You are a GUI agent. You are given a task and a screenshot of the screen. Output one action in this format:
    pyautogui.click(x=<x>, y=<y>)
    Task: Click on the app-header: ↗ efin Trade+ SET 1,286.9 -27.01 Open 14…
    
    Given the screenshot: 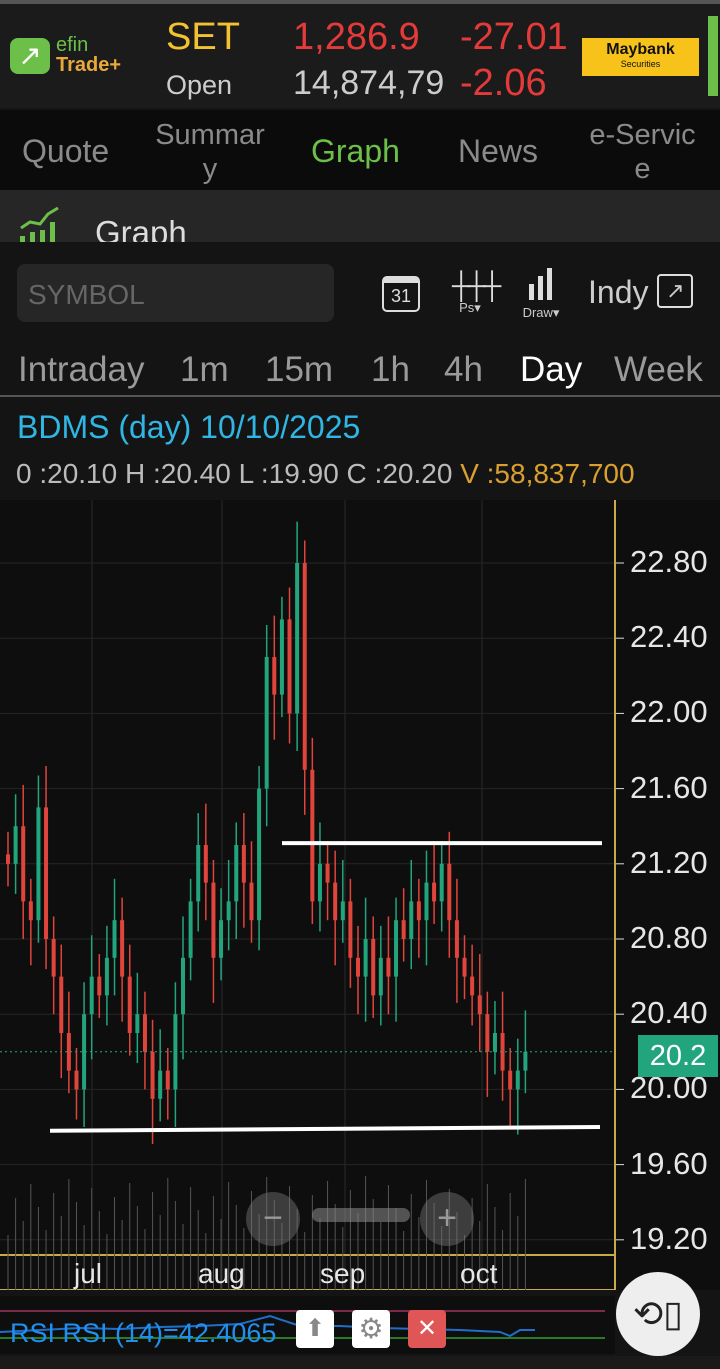 What is the action you would take?
    pyautogui.click(x=360, y=54)
    